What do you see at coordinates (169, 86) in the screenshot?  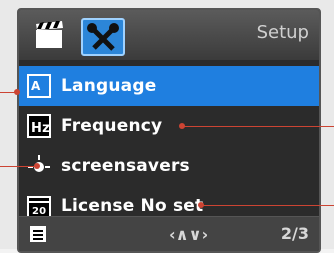 I see `menu-item-language: A Language` at bounding box center [169, 86].